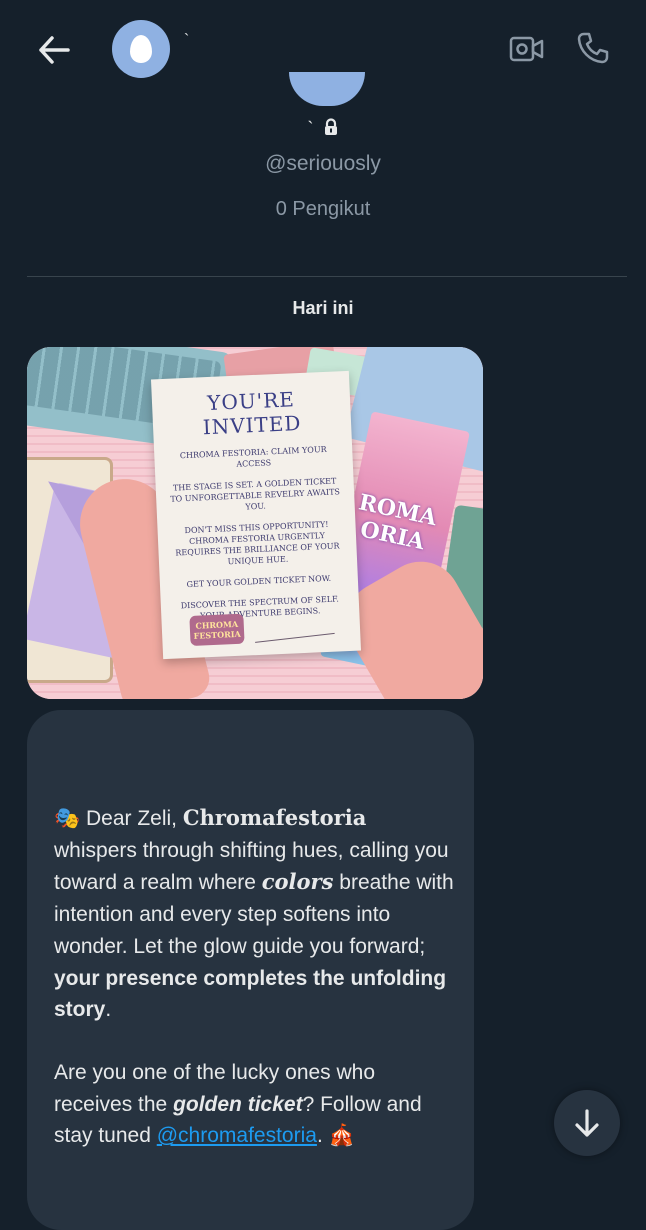  What do you see at coordinates (323, 164) in the screenshot?
I see `profile-handle: @seriouosly` at bounding box center [323, 164].